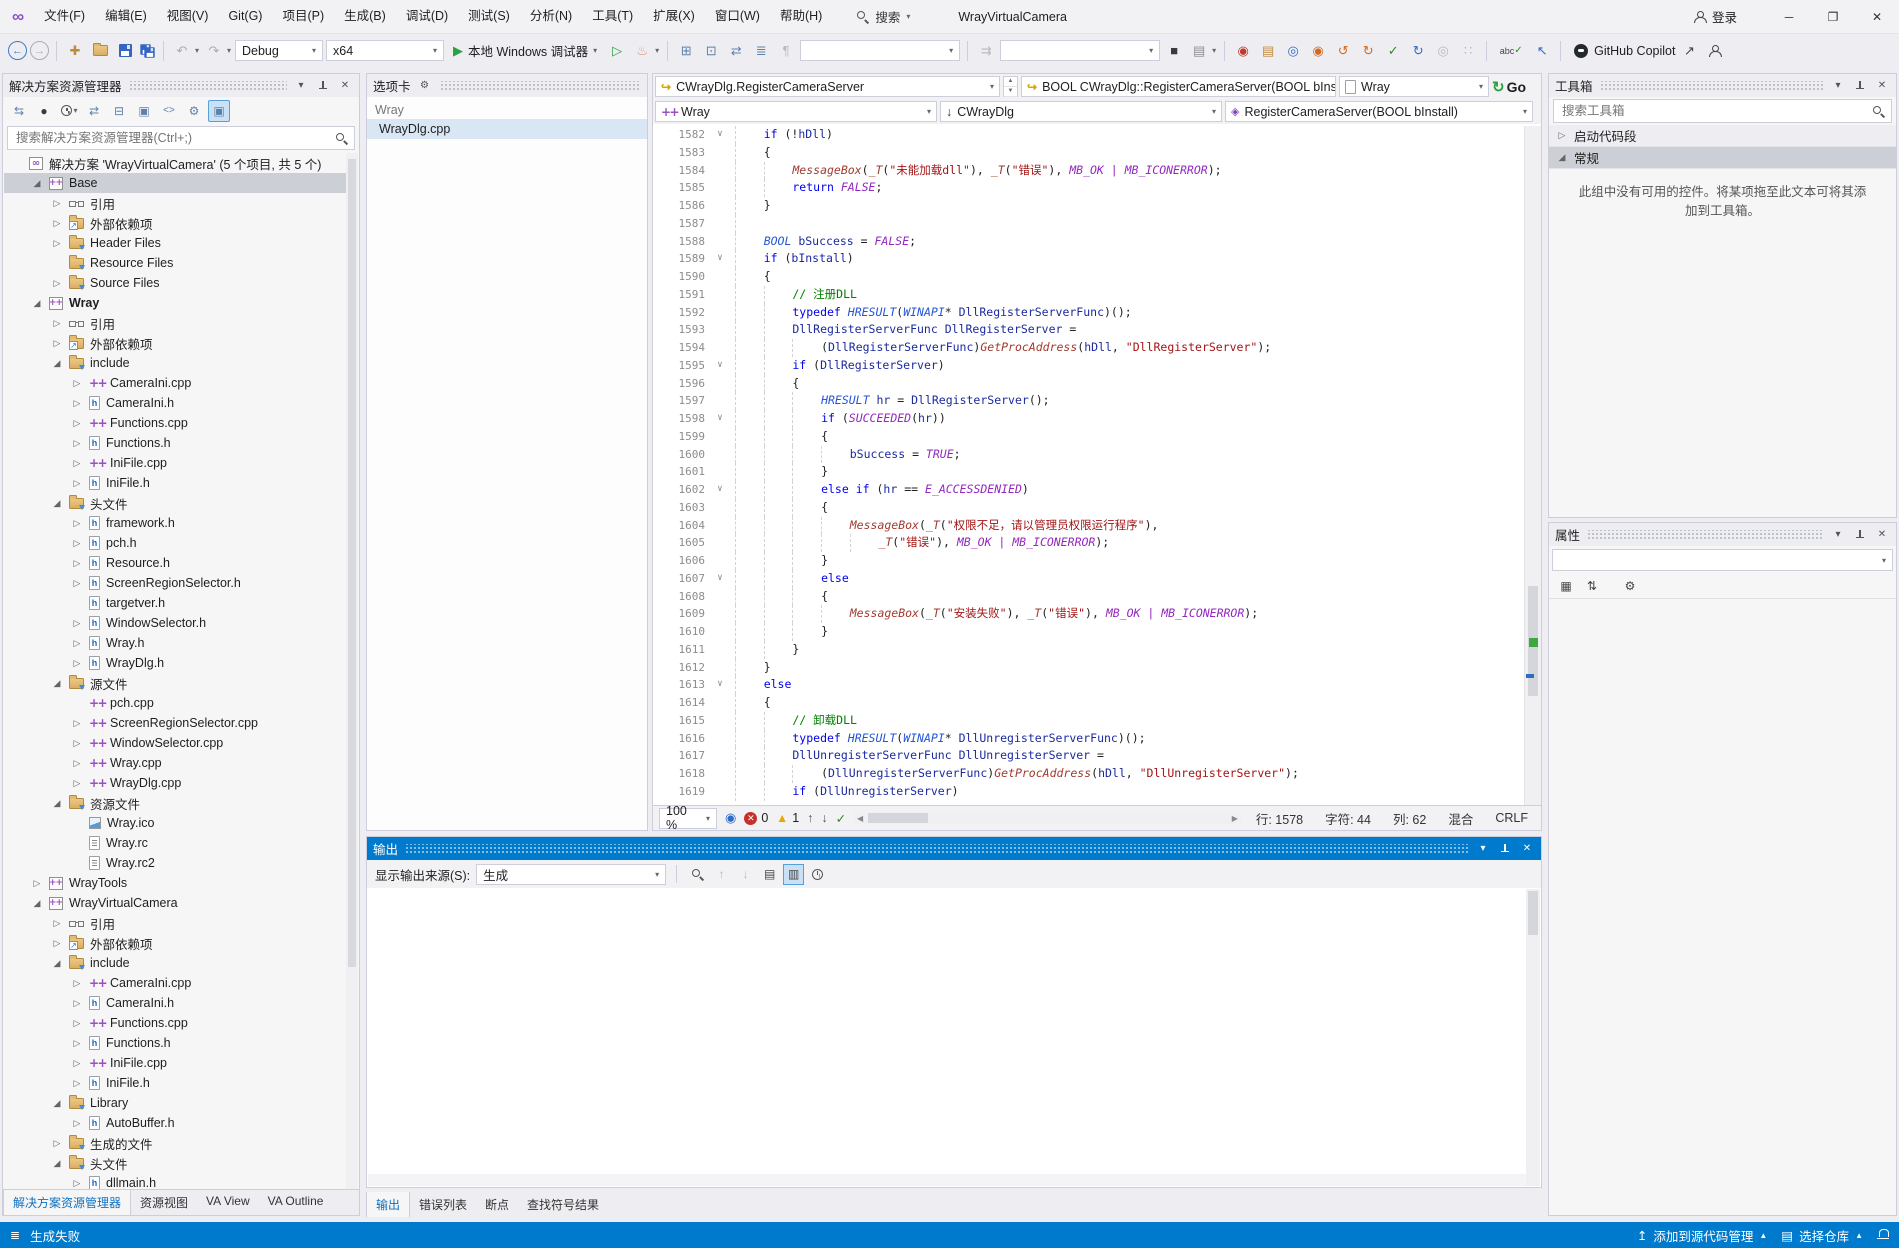  I want to click on solution-tree-scrollbar, so click(352, 671).